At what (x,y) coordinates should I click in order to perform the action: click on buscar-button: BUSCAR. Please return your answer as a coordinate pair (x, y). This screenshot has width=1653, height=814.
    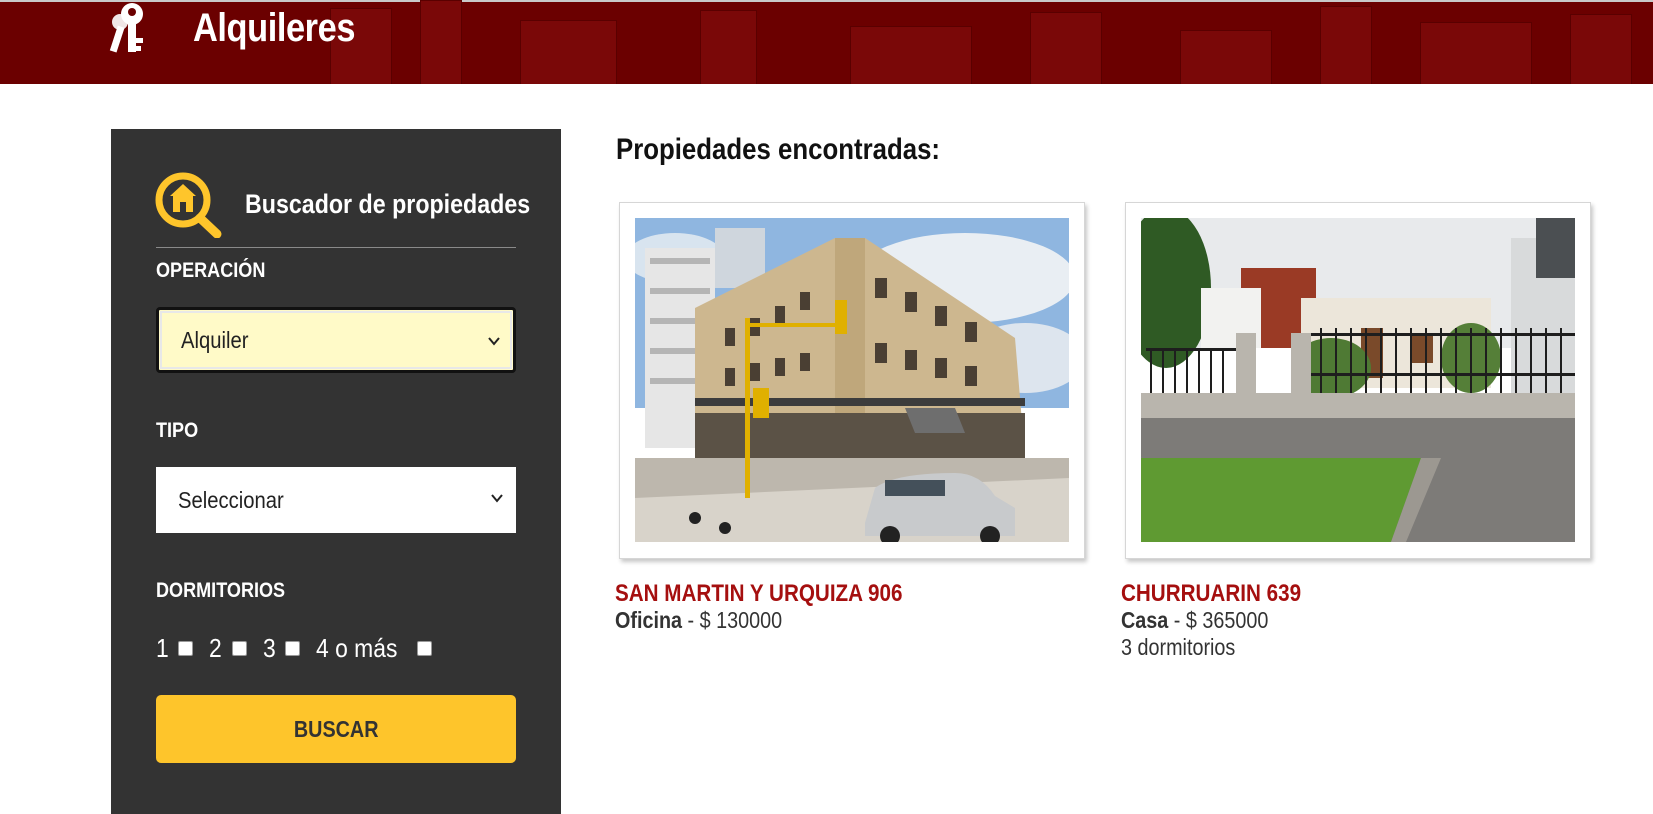
    Looking at the image, I should click on (336, 729).